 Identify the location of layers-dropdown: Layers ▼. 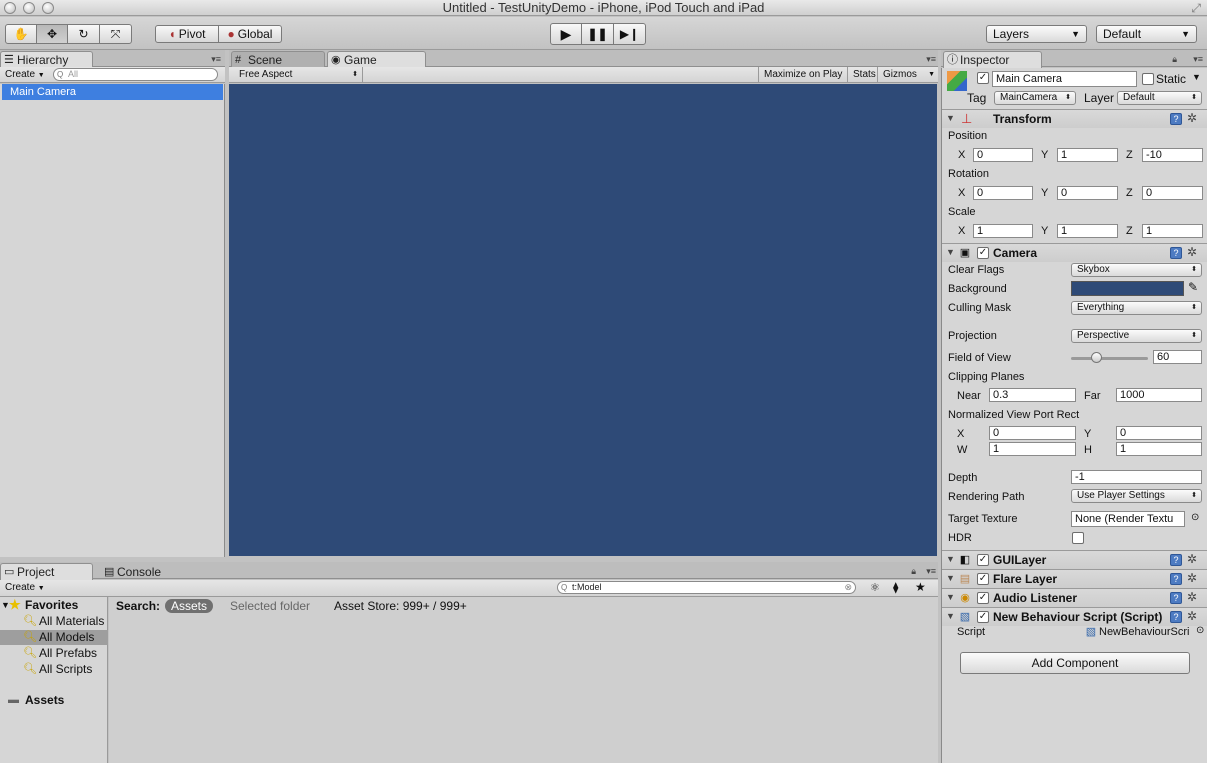
(1036, 34).